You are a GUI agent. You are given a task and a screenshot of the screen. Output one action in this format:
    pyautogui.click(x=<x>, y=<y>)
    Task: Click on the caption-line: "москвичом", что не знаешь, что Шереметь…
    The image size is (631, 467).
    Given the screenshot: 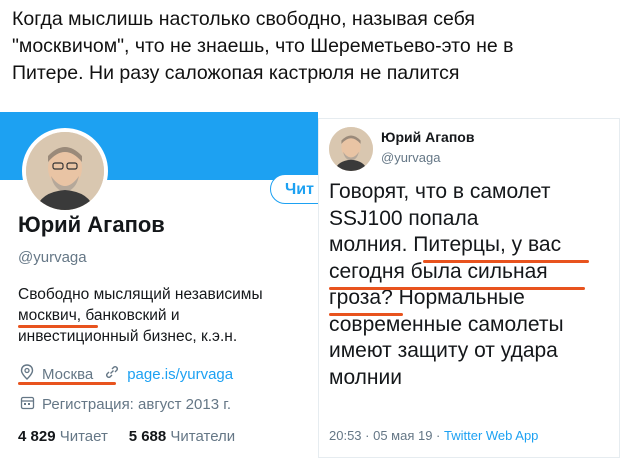 What is the action you would take?
    pyautogui.click(x=263, y=46)
    